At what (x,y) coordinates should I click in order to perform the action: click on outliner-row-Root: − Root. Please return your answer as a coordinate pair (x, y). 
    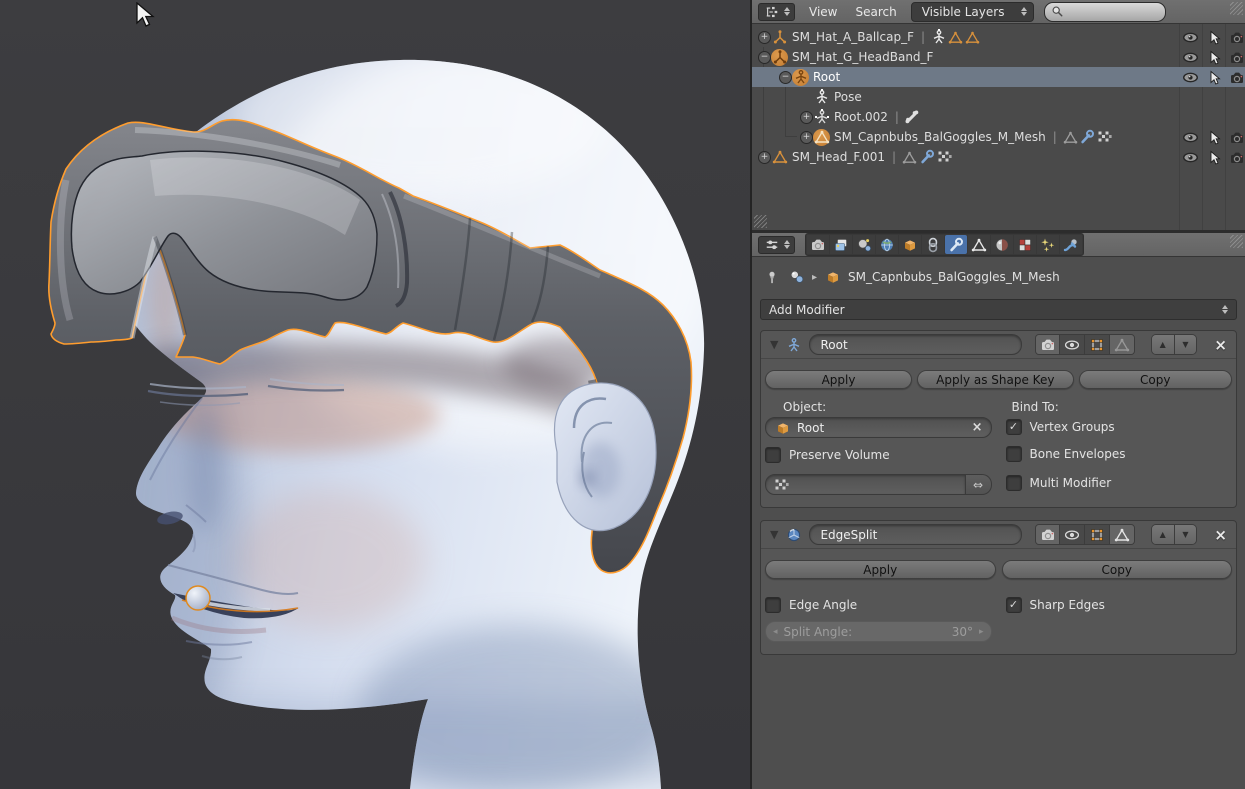
    Looking at the image, I should click on (998, 77).